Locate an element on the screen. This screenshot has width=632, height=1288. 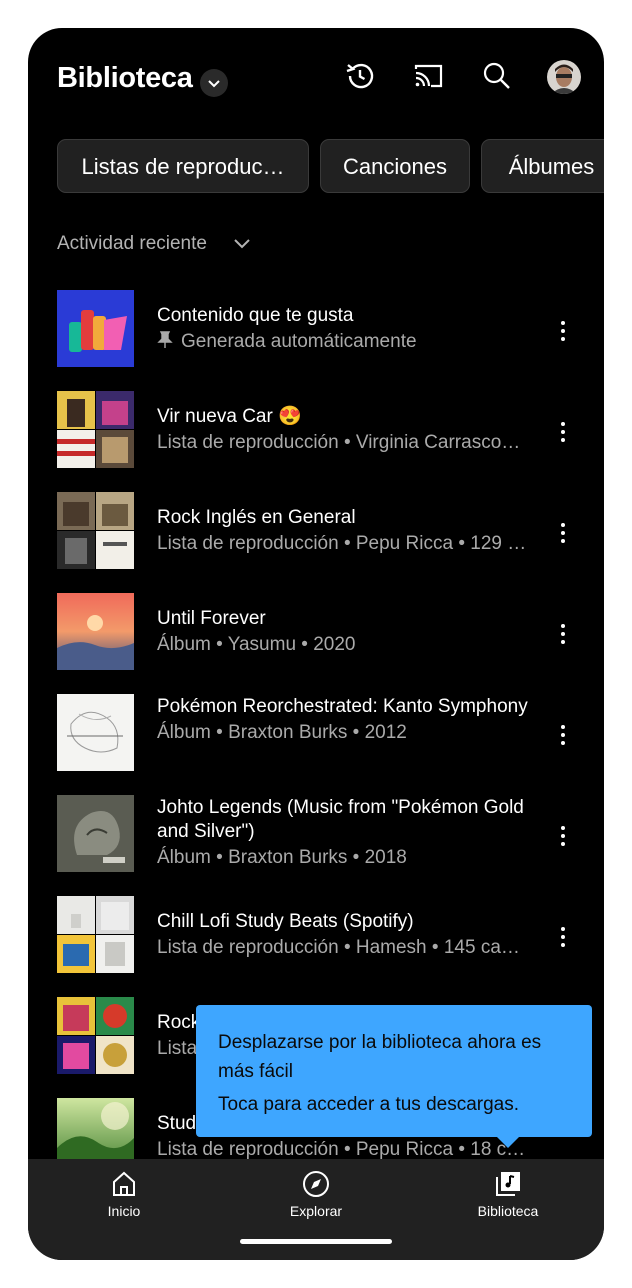
item-subtitle: Álbum • Yasumu • 2020 is located at coordinates (256, 644).